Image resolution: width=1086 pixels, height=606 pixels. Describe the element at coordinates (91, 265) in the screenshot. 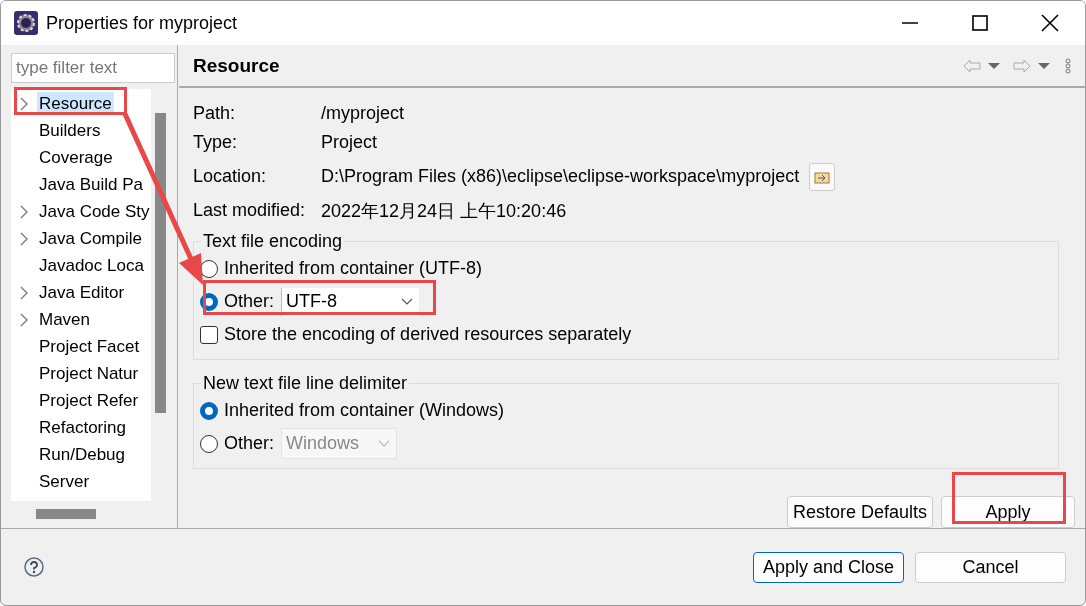

I see `tree-item: Javadoc Loca` at that location.